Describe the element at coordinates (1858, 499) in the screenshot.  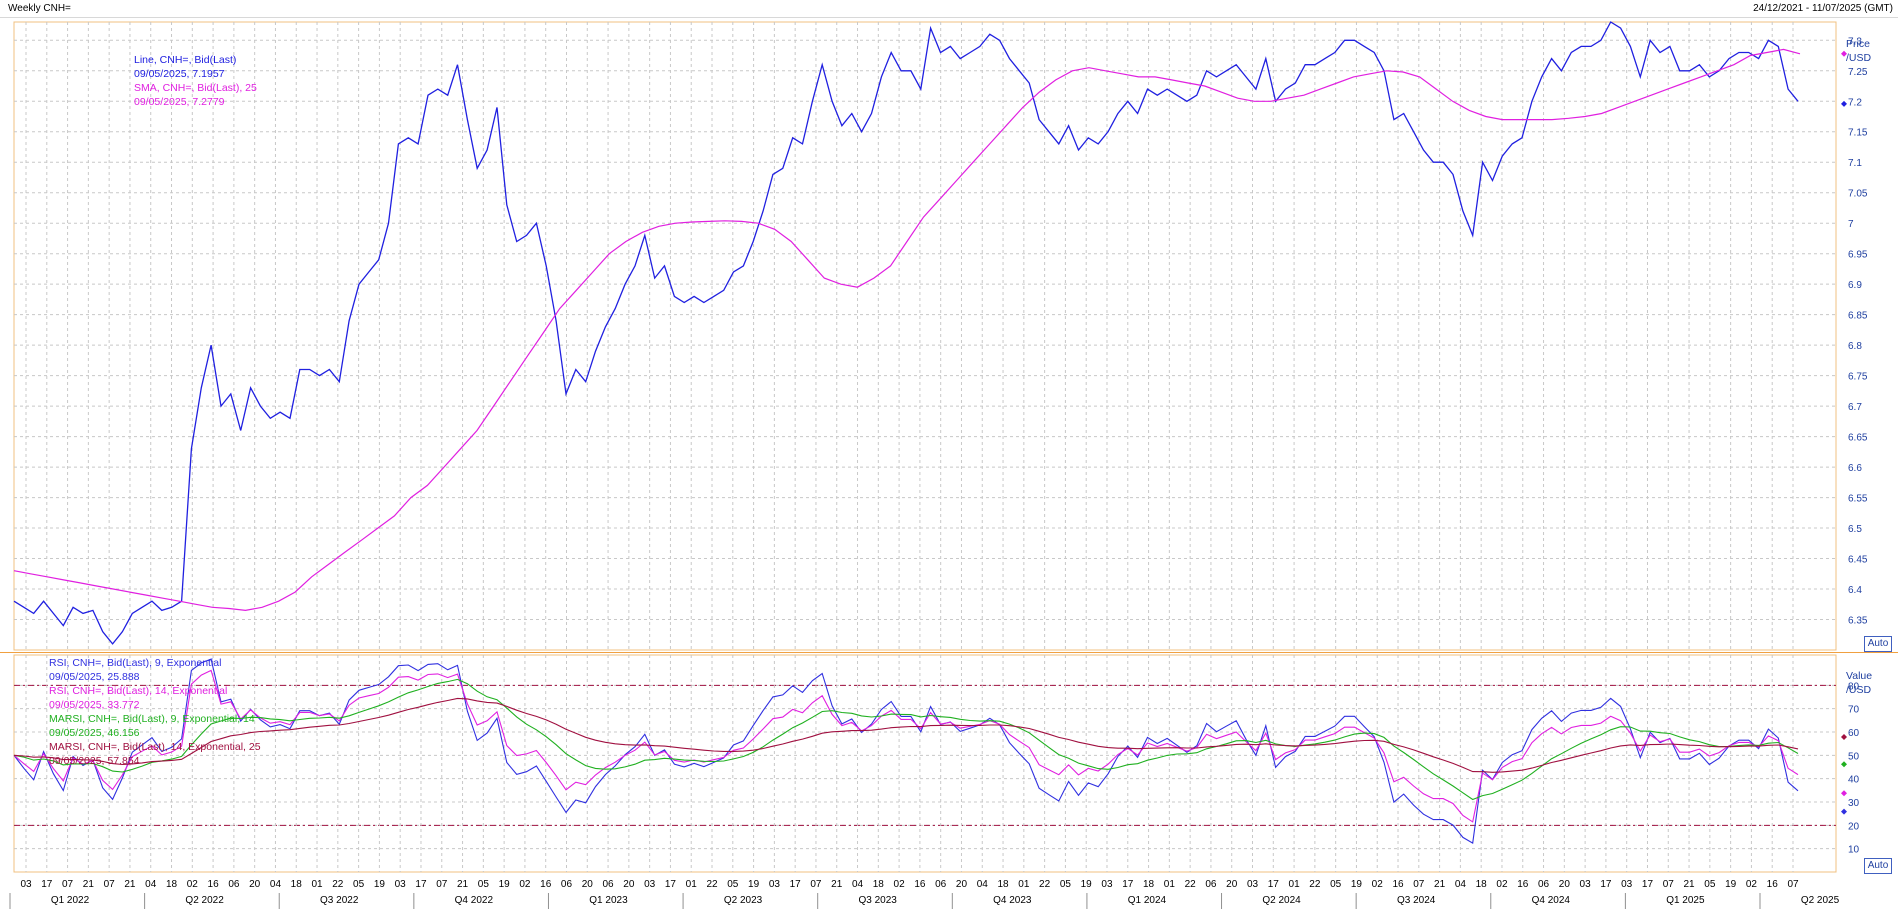
I see `price-tick-label: 6.55` at that location.